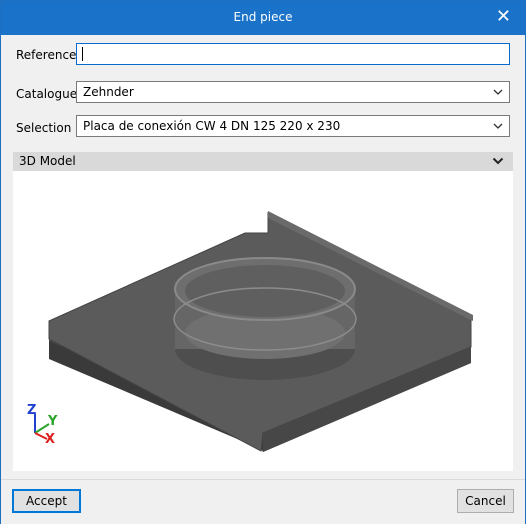 This screenshot has height=524, width=526. Describe the element at coordinates (293, 54) in the screenshot. I see `reference-input` at that location.